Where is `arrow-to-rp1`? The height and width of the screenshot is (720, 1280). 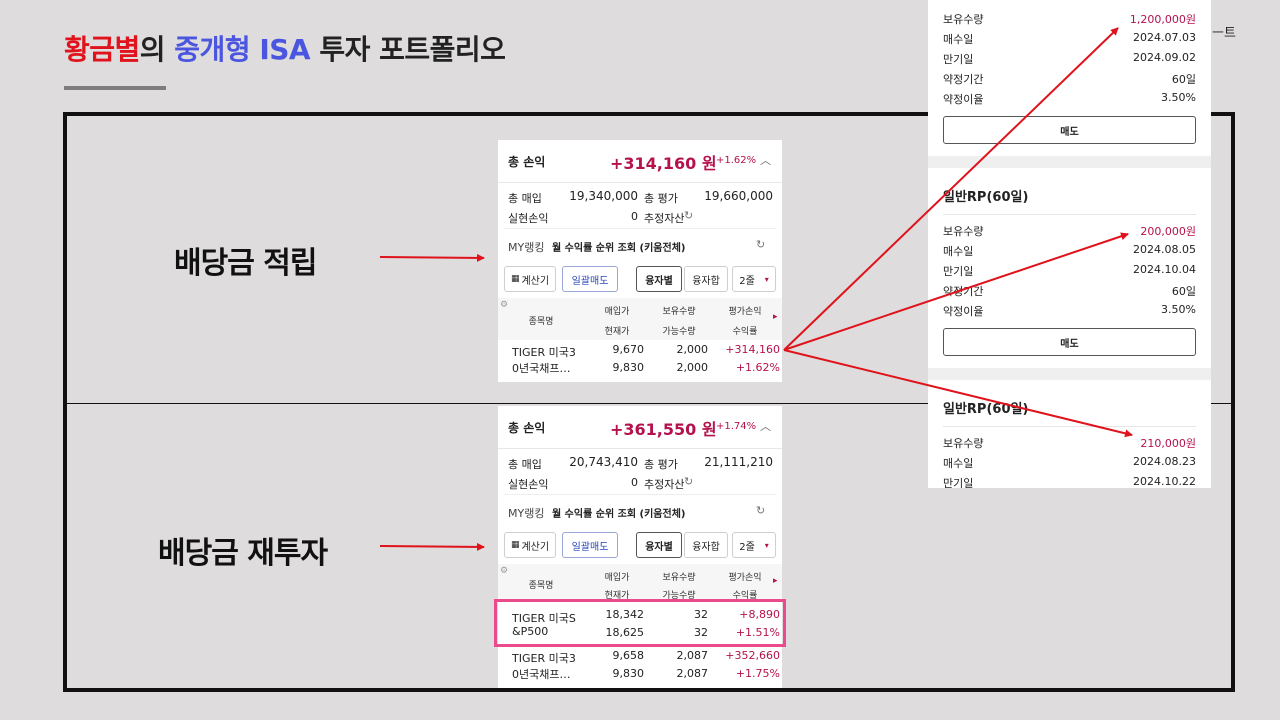 arrow-to-rp1 is located at coordinates (951, 189).